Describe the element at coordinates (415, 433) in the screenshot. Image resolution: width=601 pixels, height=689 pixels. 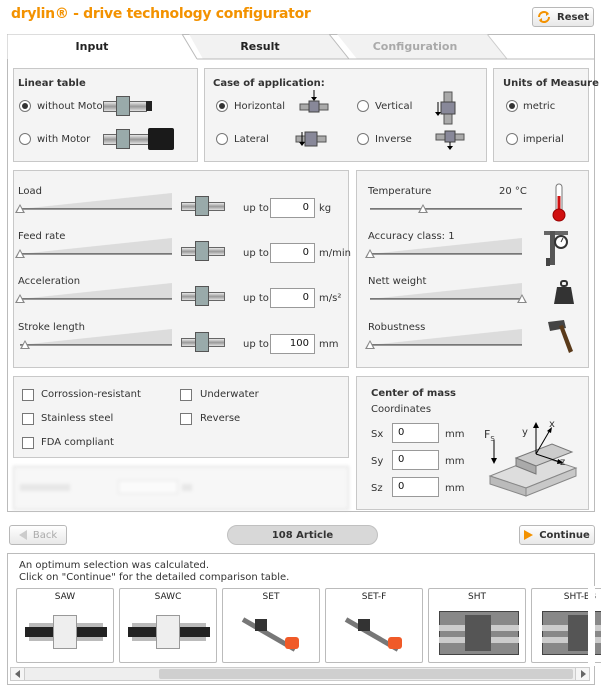
I see `sx-input: 0` at that location.